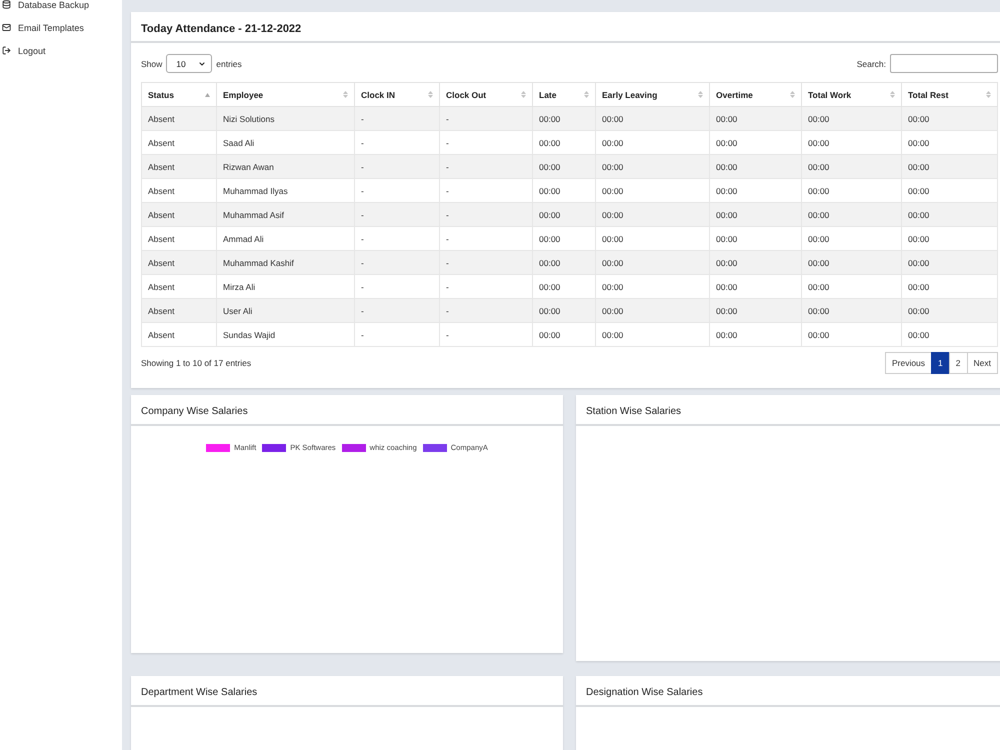 This screenshot has height=750, width=1000. Describe the element at coordinates (958, 363) in the screenshot. I see `page-button: 2` at that location.